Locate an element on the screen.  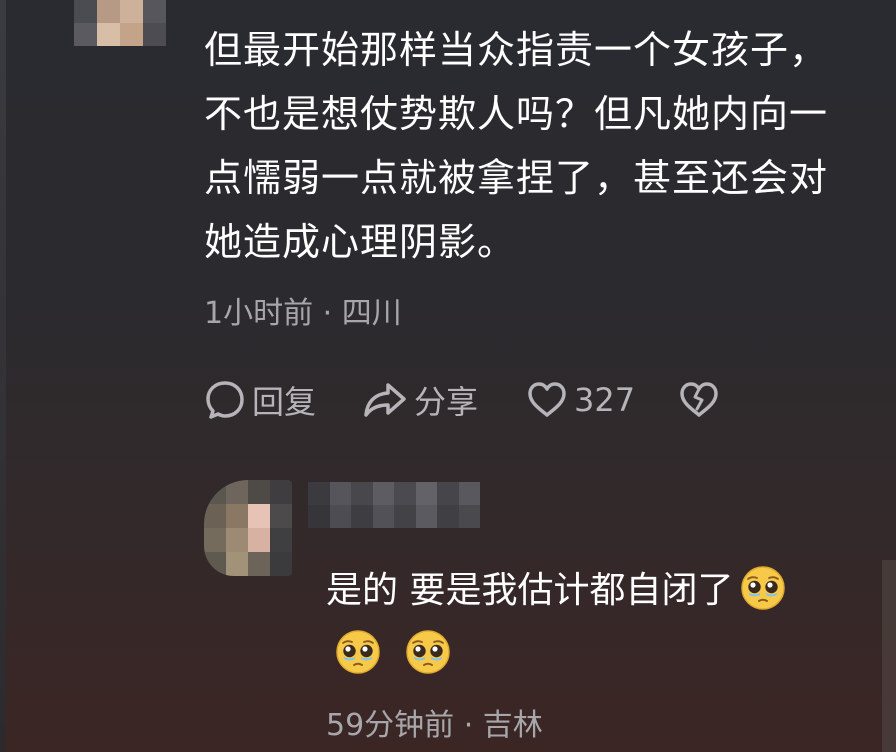
broken-heart-icon is located at coordinates (699, 400).